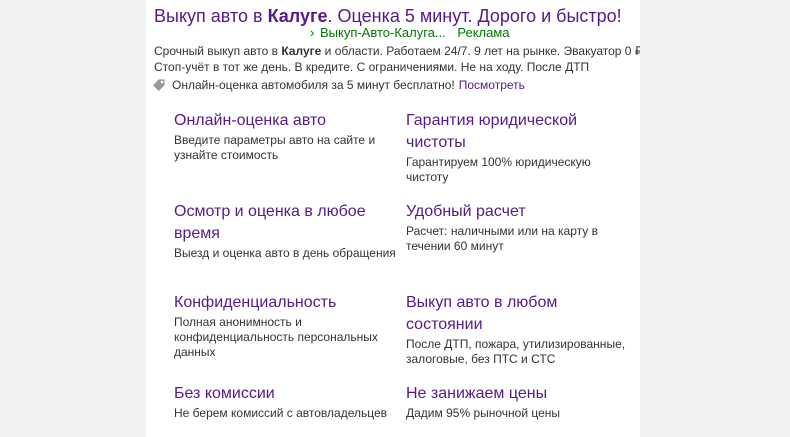 Image resolution: width=790 pixels, height=437 pixels. I want to click on sitelink-title: Осмотр и оценка в любое время, so click(285, 223).